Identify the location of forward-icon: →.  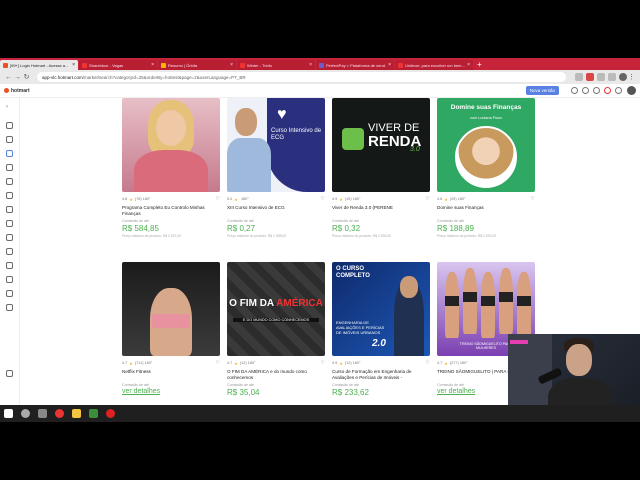
(17, 77).